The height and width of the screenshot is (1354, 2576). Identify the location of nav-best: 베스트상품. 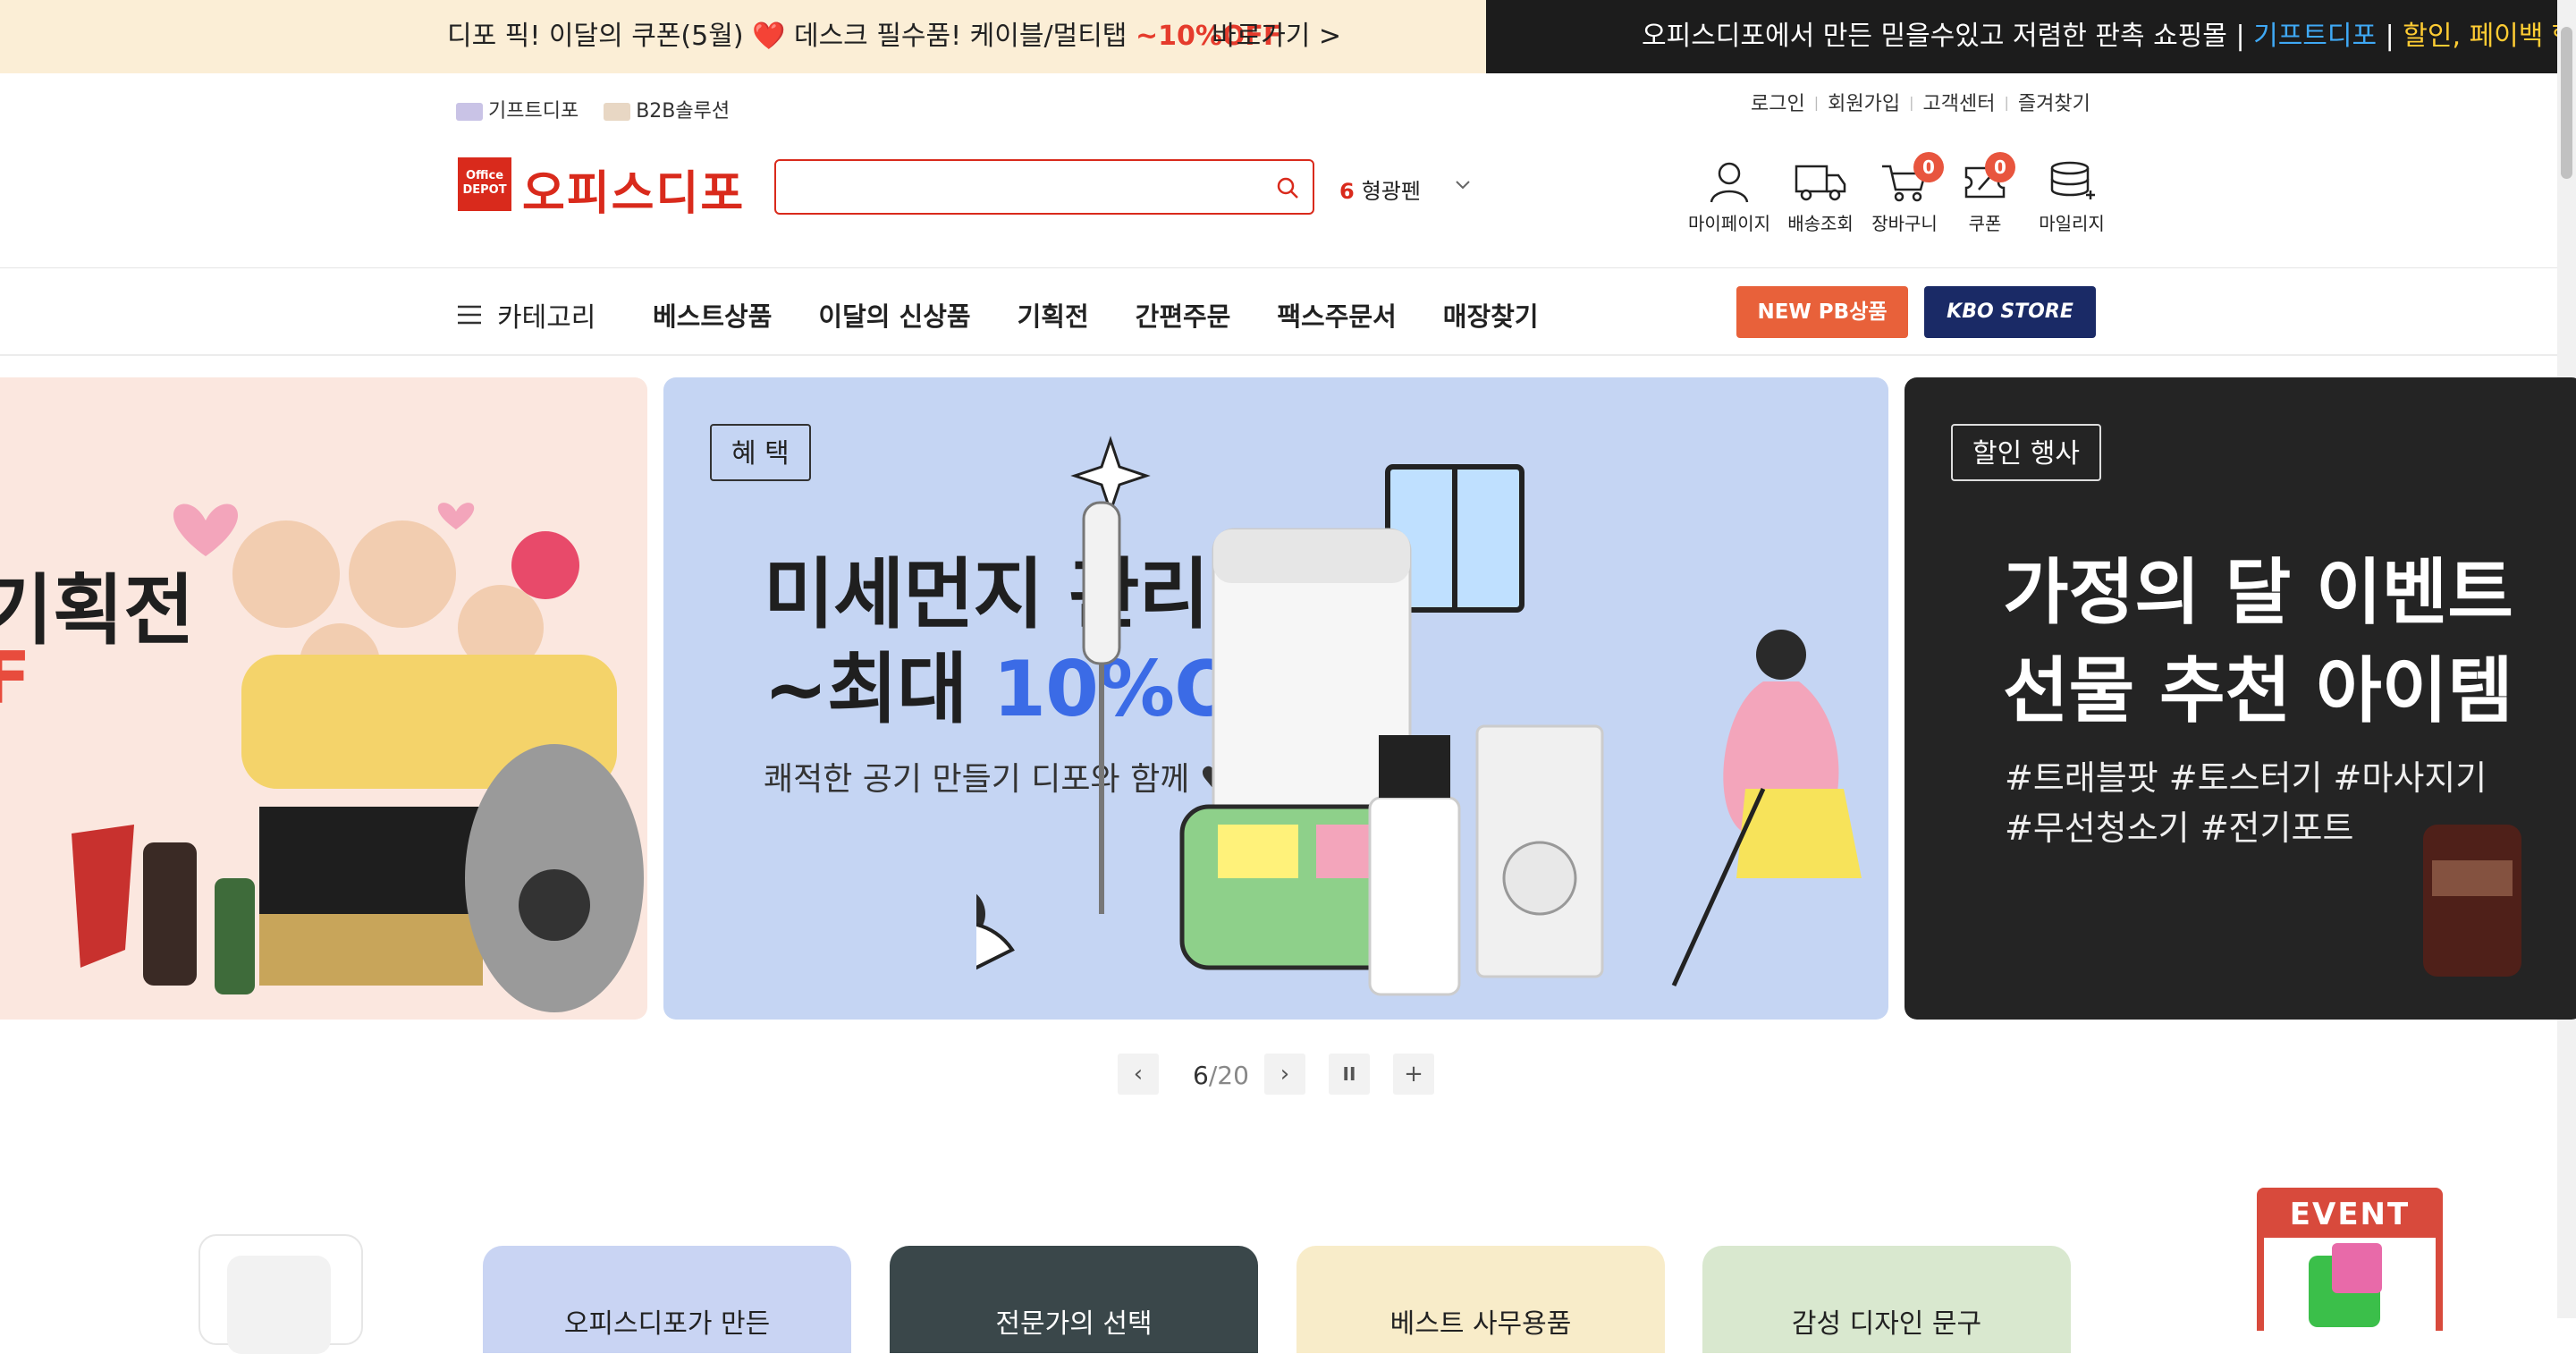
(712, 315).